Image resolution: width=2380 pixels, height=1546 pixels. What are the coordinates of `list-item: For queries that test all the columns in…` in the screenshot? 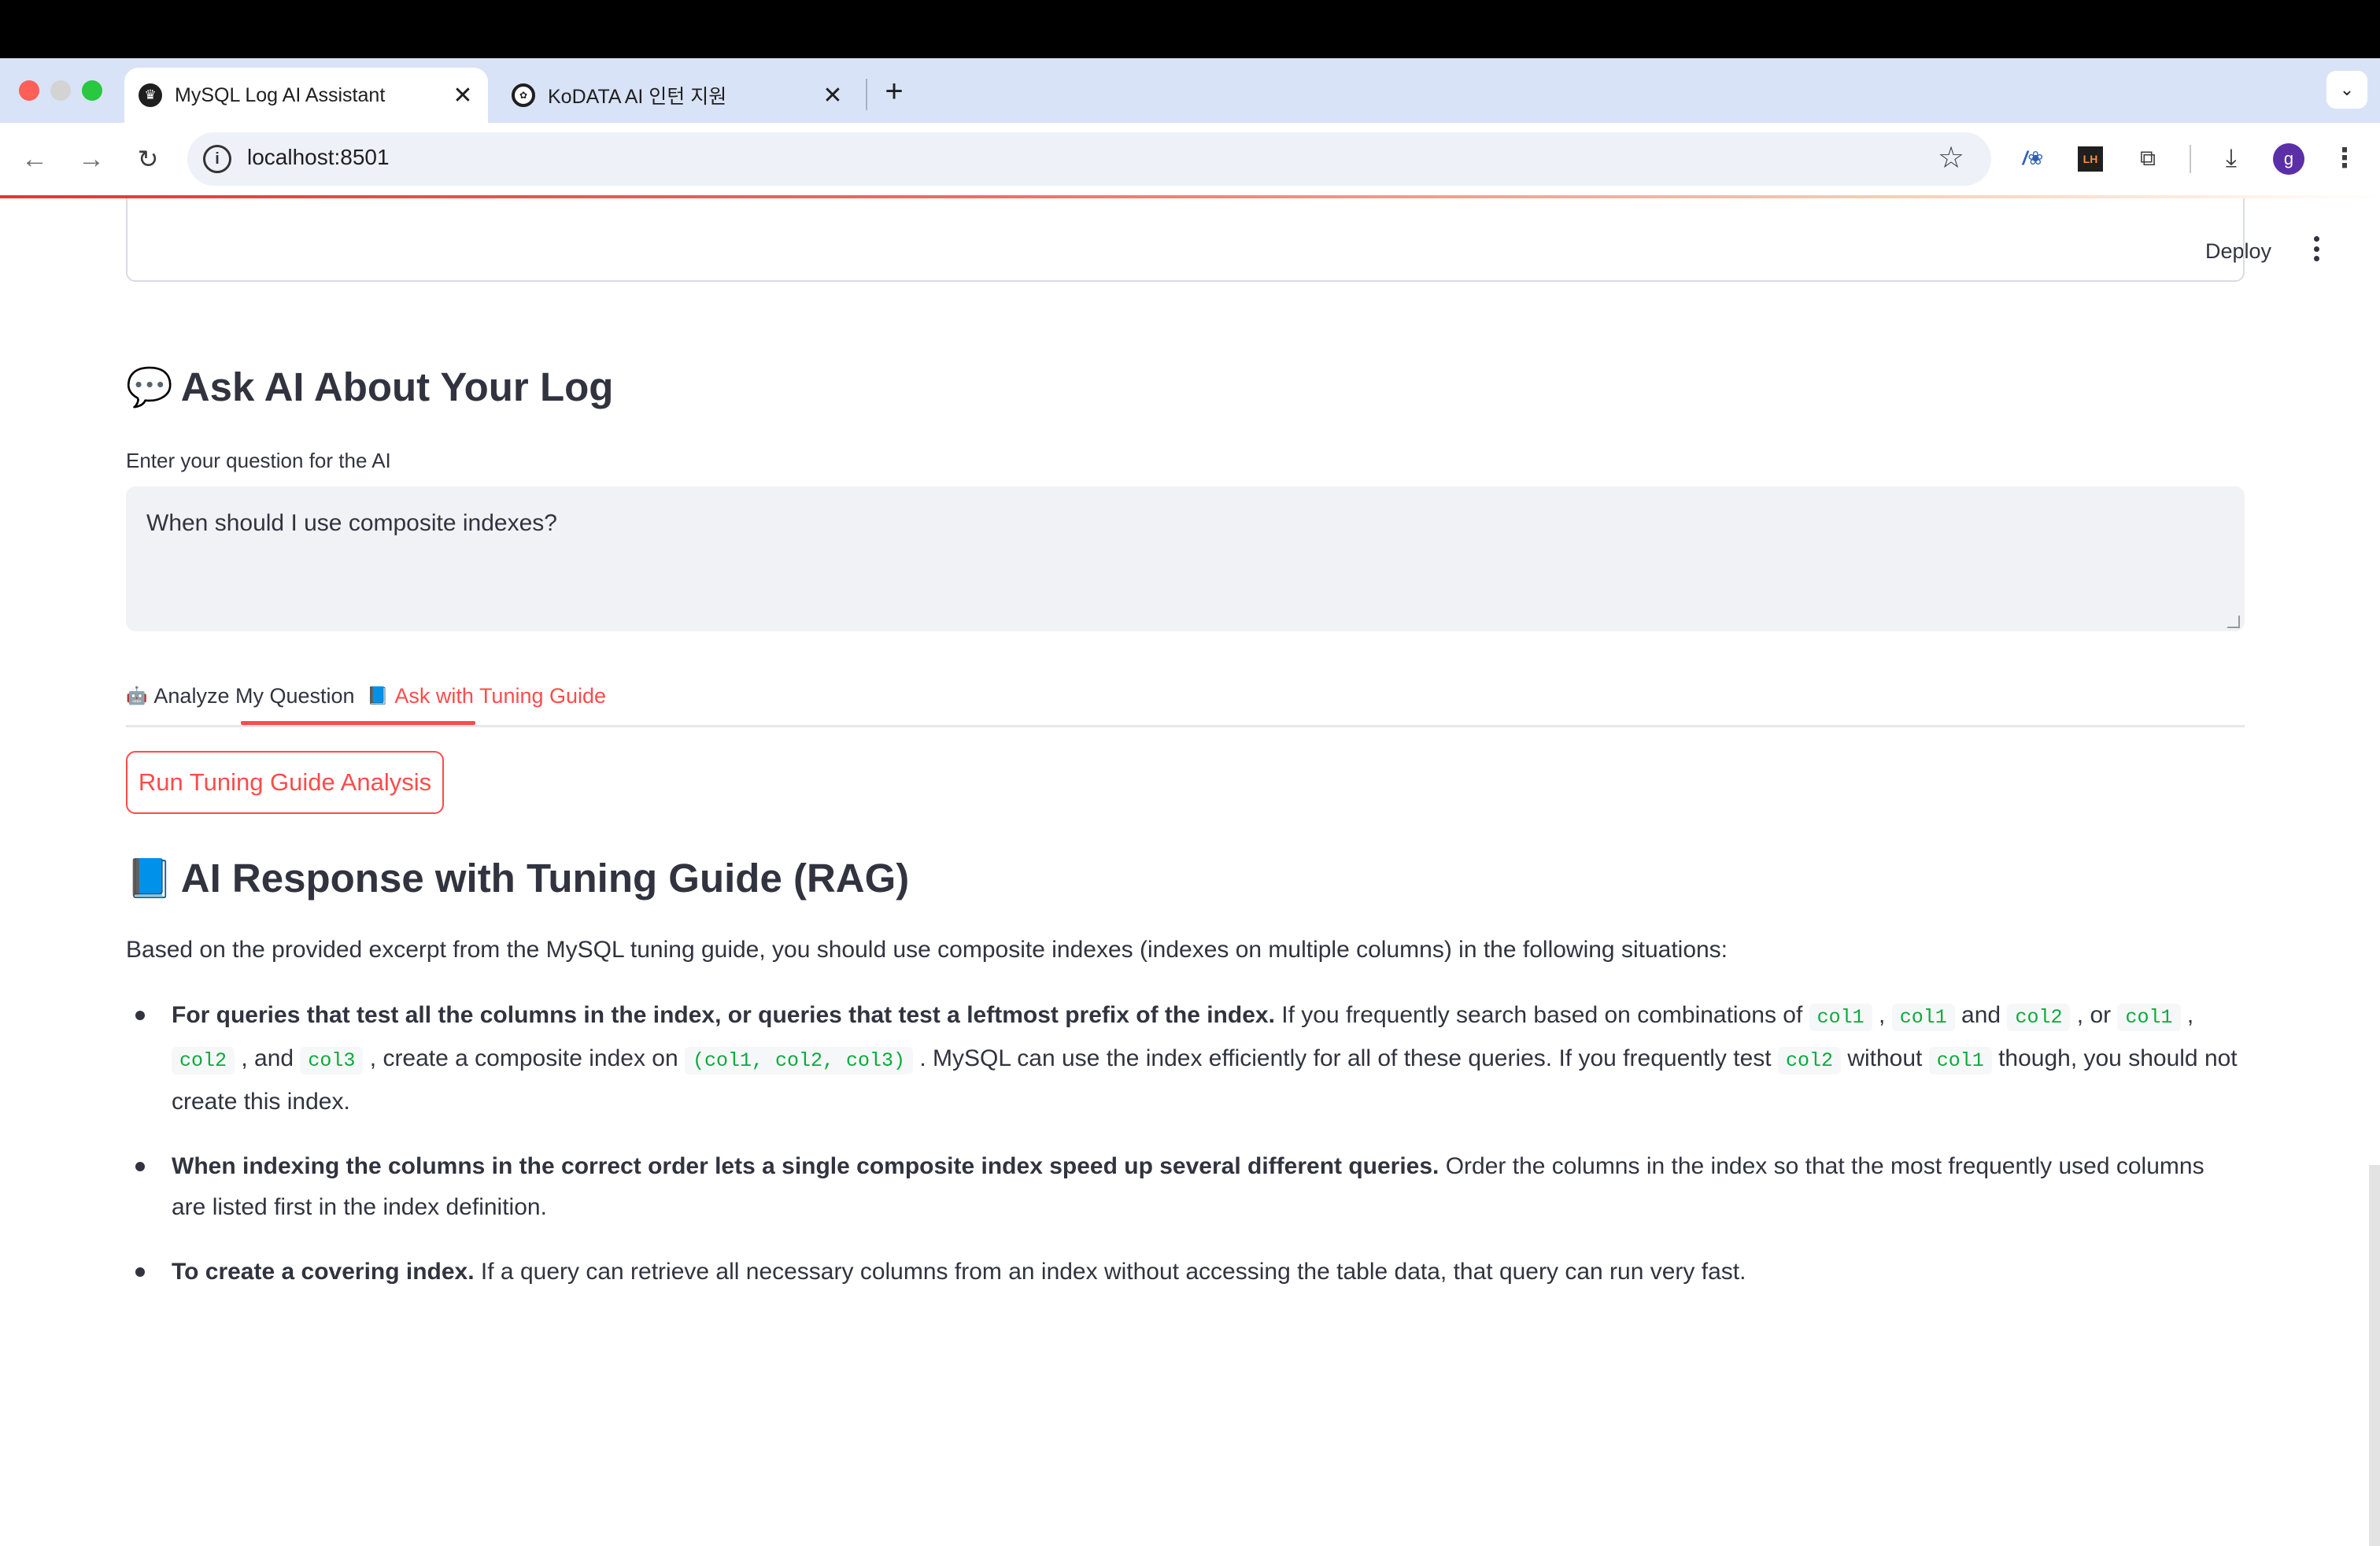 It's located at (1185, 1059).